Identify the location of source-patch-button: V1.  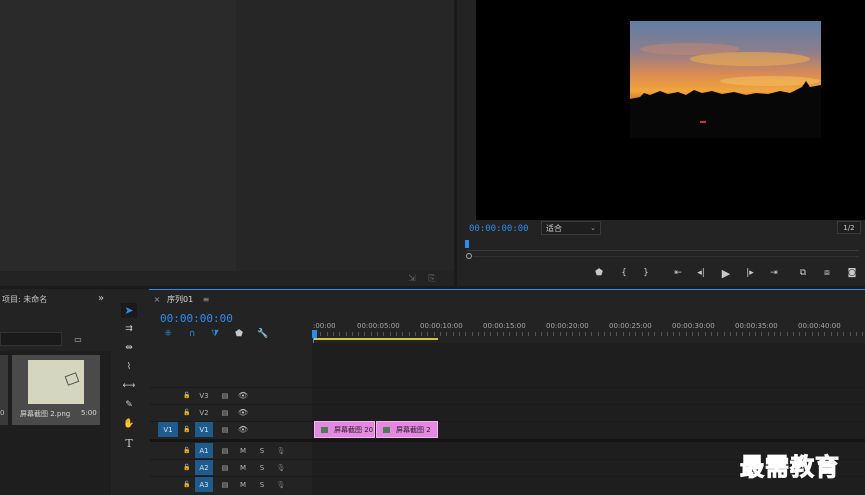
(168, 429).